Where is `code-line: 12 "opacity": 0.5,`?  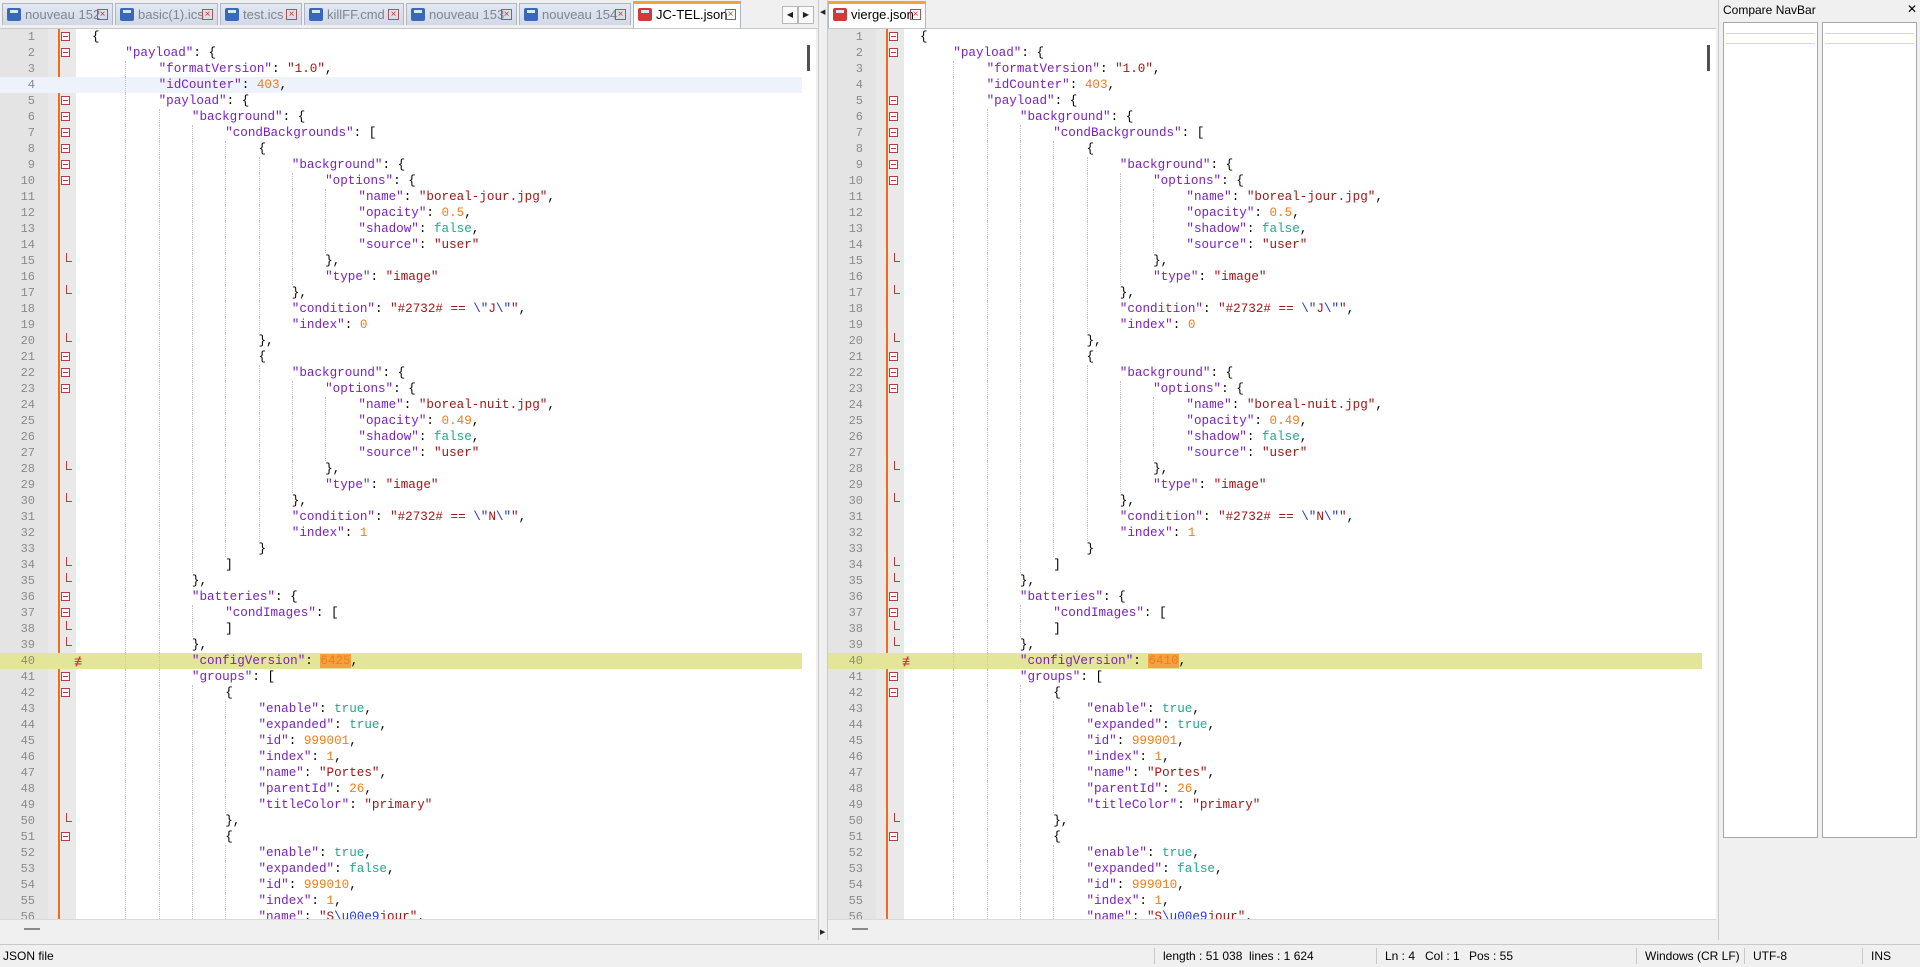 code-line: 12 "opacity": 0.5, is located at coordinates (408, 213).